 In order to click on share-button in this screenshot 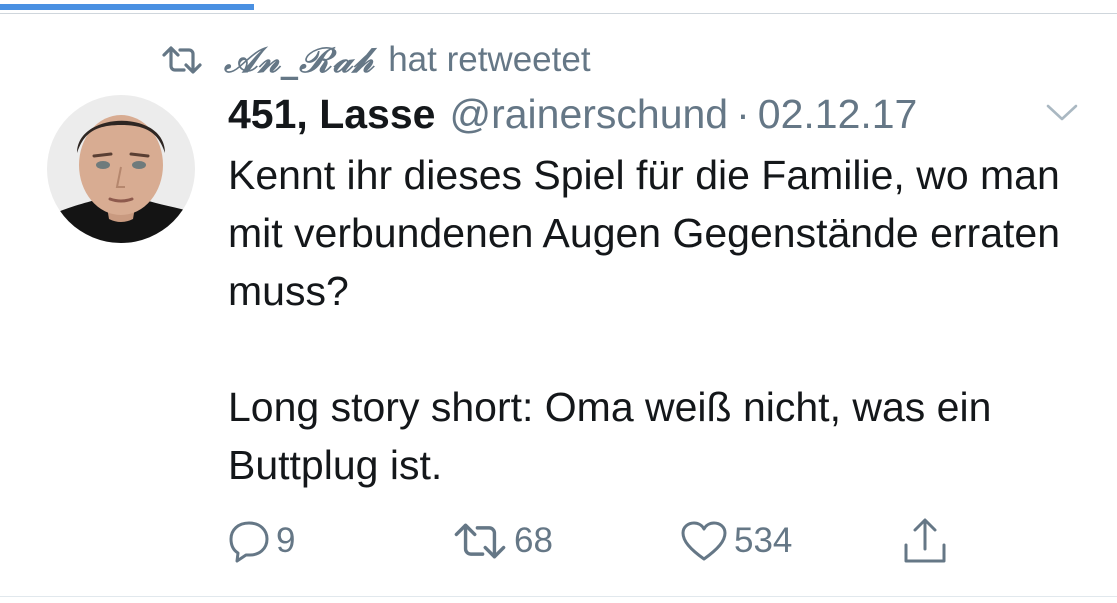, I will do `click(928, 541)`.